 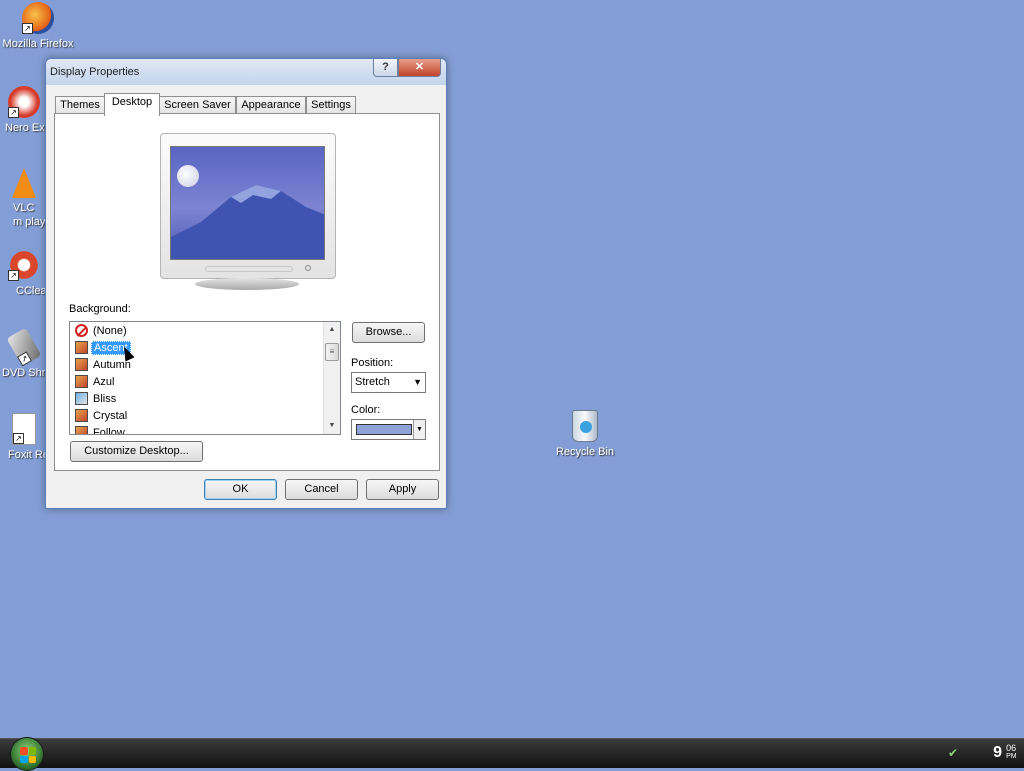 I want to click on nero-icon: ↗, so click(x=24, y=102).